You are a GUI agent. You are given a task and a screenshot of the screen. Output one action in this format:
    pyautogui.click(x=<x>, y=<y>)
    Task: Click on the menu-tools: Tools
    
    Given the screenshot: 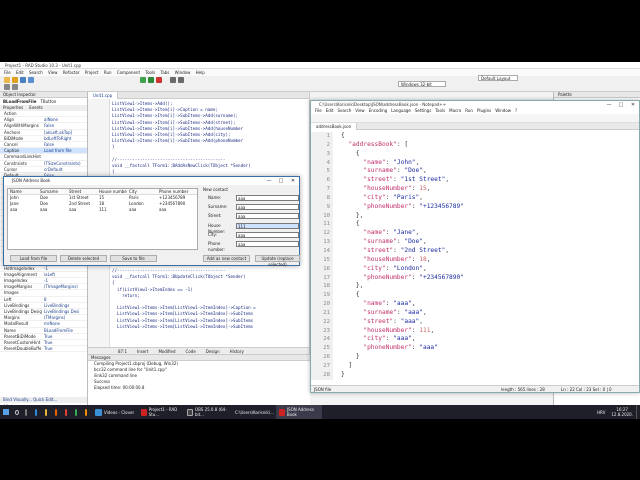 What is the action you would take?
    pyautogui.click(x=150, y=72)
    